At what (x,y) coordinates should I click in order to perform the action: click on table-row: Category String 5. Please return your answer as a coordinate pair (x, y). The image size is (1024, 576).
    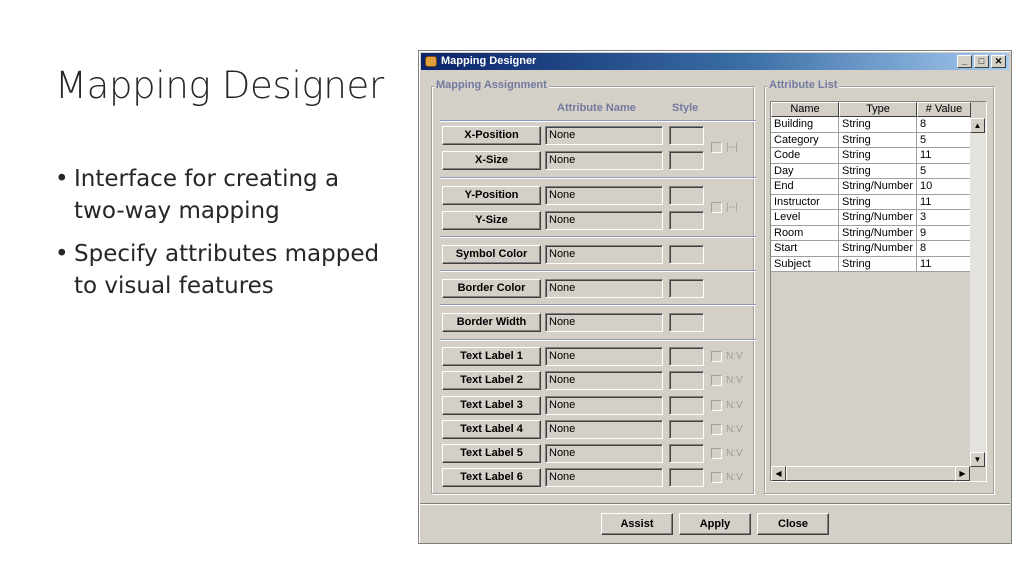
    Looking at the image, I should click on (871, 140).